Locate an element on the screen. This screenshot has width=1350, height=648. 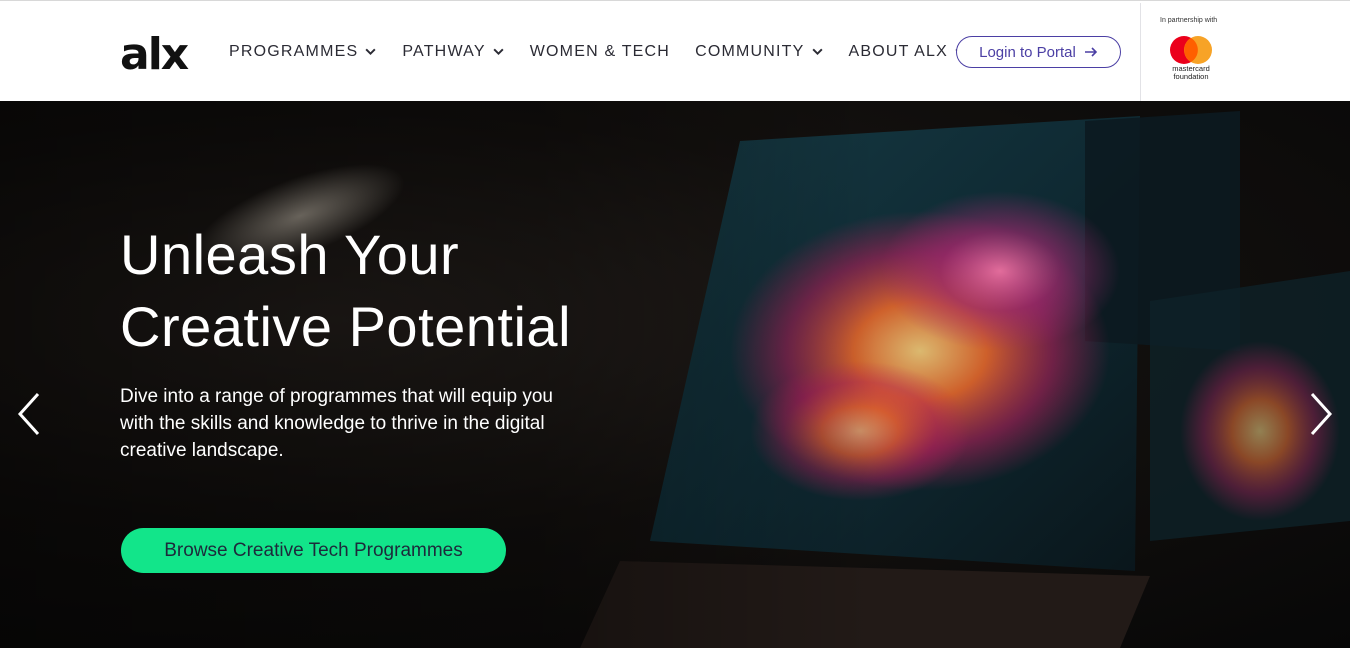
mastercard-logo is located at coordinates (1191, 50).